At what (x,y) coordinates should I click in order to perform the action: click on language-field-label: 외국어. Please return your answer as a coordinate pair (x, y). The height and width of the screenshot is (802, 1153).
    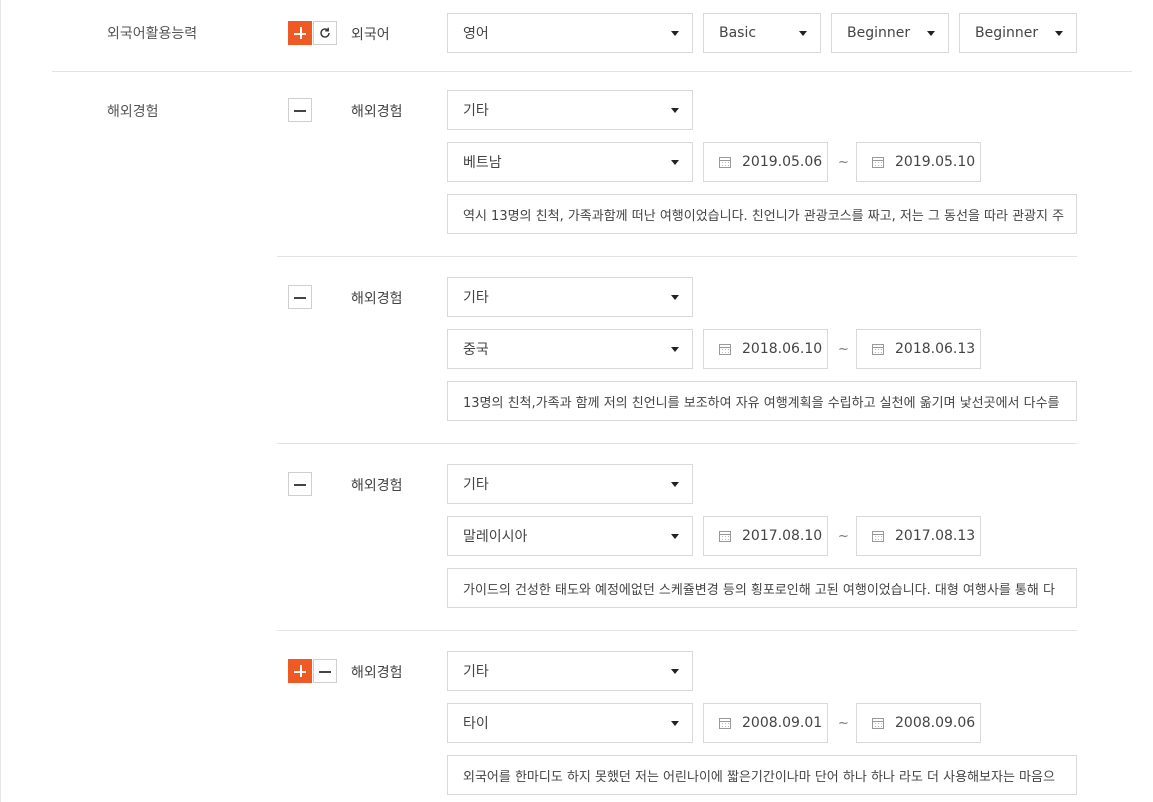
    Looking at the image, I should click on (370, 35).